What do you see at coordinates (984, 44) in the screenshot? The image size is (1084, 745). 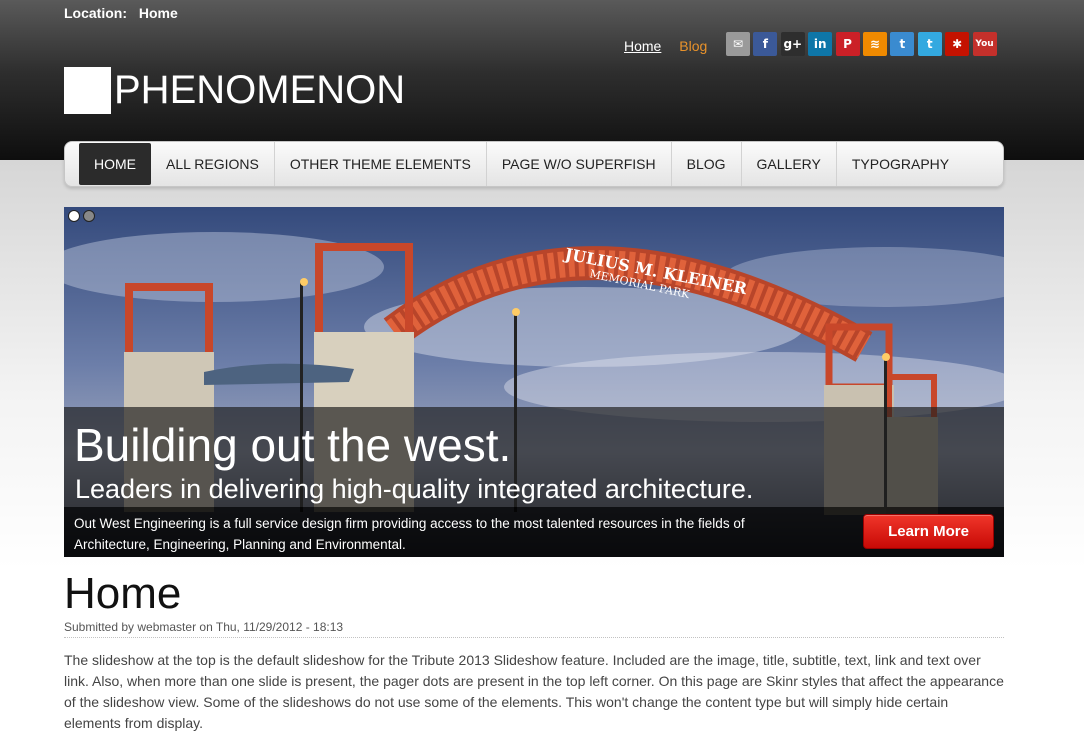 I see `youtube-icon: You` at bounding box center [984, 44].